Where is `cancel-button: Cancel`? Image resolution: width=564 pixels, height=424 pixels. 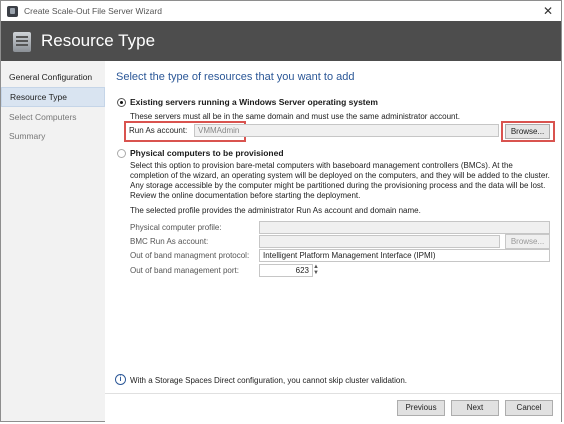
cancel-button: Cancel is located at coordinates (529, 408).